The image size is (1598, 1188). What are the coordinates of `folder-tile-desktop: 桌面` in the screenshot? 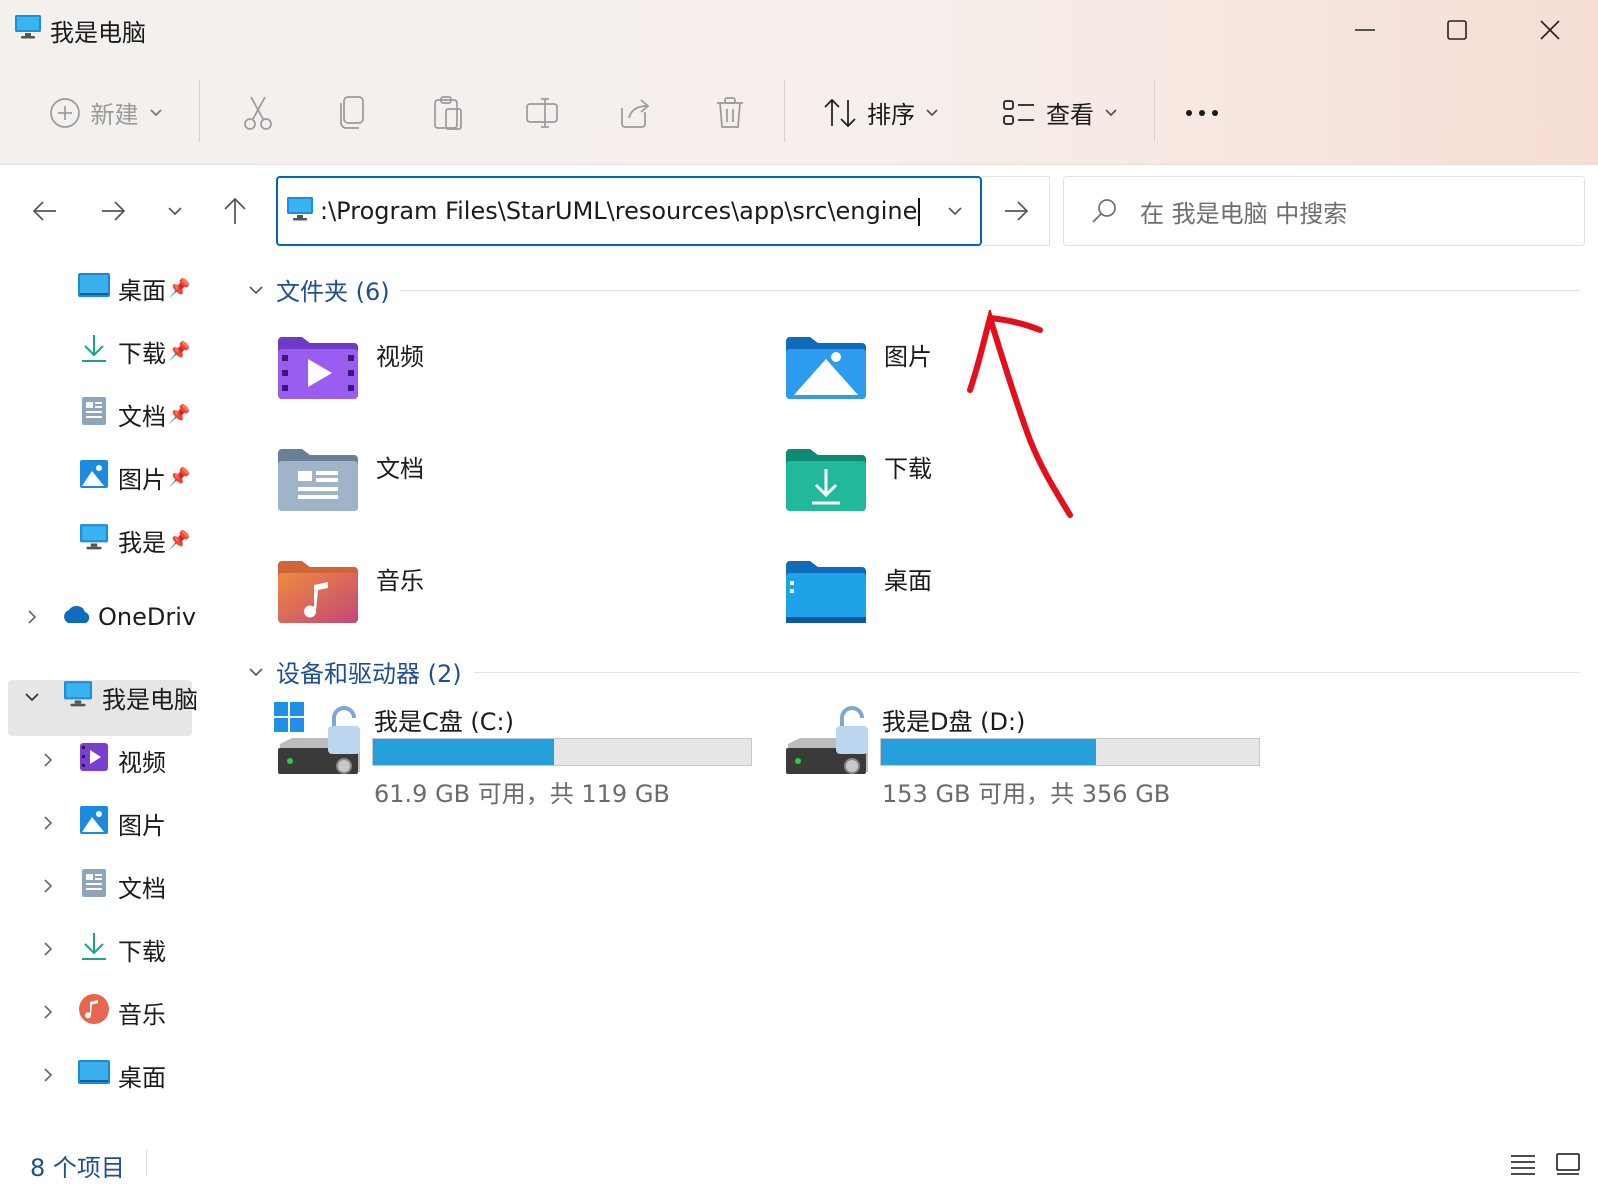 It's located at (1024, 605).